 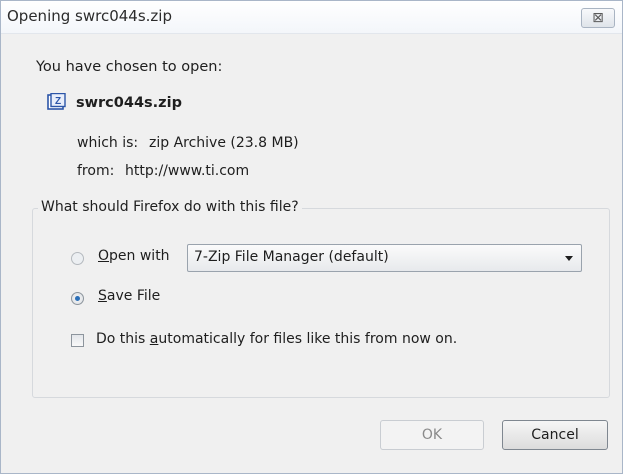 What do you see at coordinates (77, 258) in the screenshot?
I see `open-with-radio` at bounding box center [77, 258].